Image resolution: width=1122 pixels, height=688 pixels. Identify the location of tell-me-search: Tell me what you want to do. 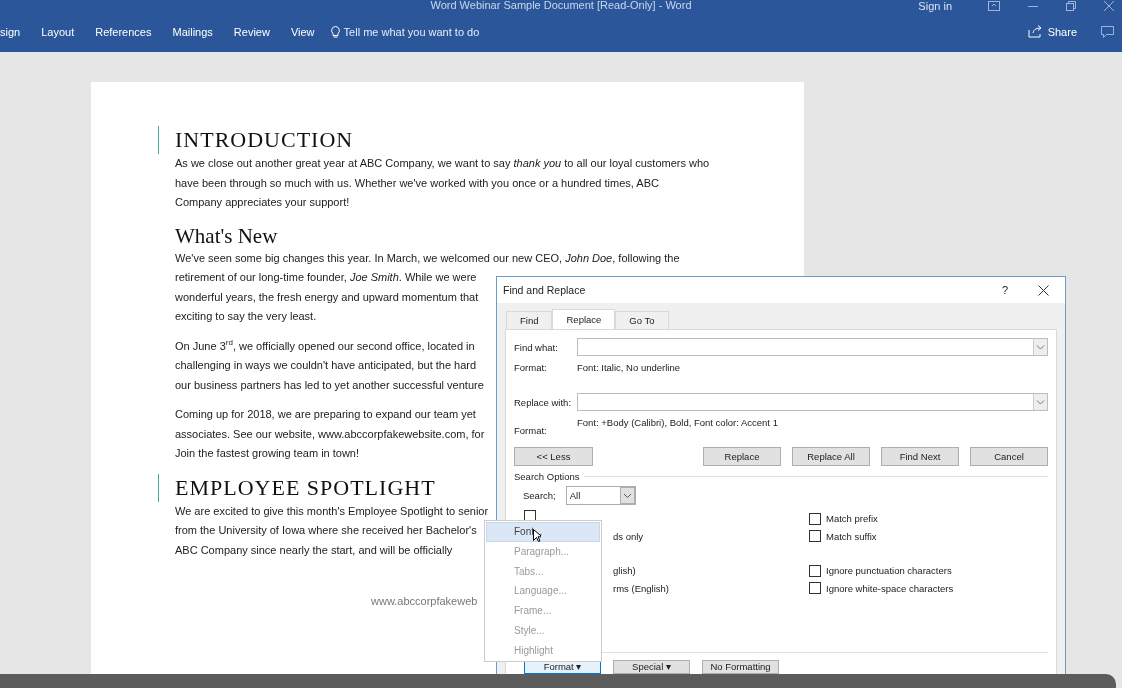
(405, 31).